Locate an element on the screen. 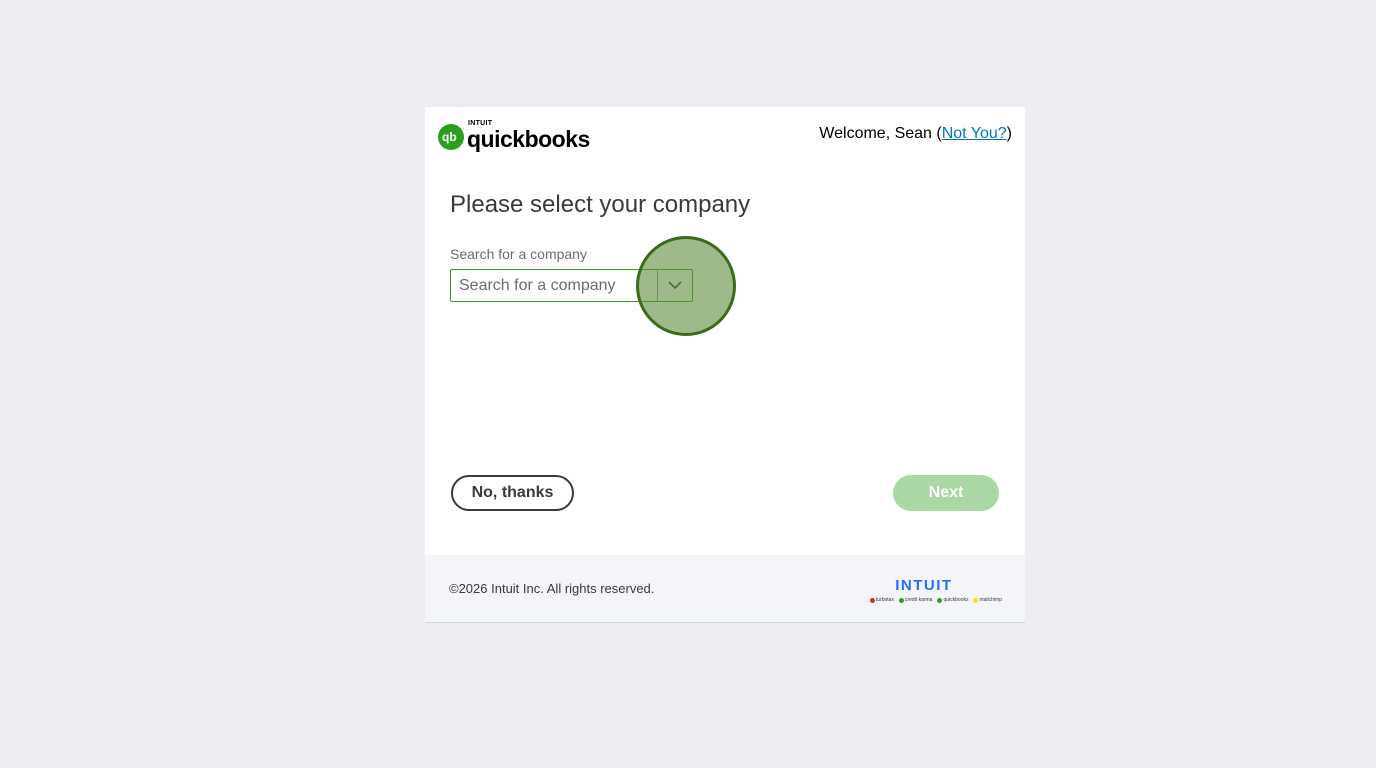  welcome-message: Welcome, Sean (Not You?) is located at coordinates (915, 134).